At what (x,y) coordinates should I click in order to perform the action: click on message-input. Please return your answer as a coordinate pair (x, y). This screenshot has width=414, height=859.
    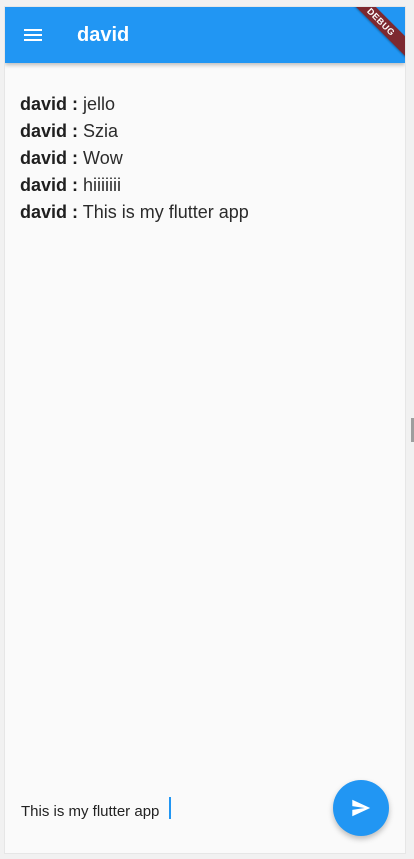
    Looking at the image, I should click on (171, 811).